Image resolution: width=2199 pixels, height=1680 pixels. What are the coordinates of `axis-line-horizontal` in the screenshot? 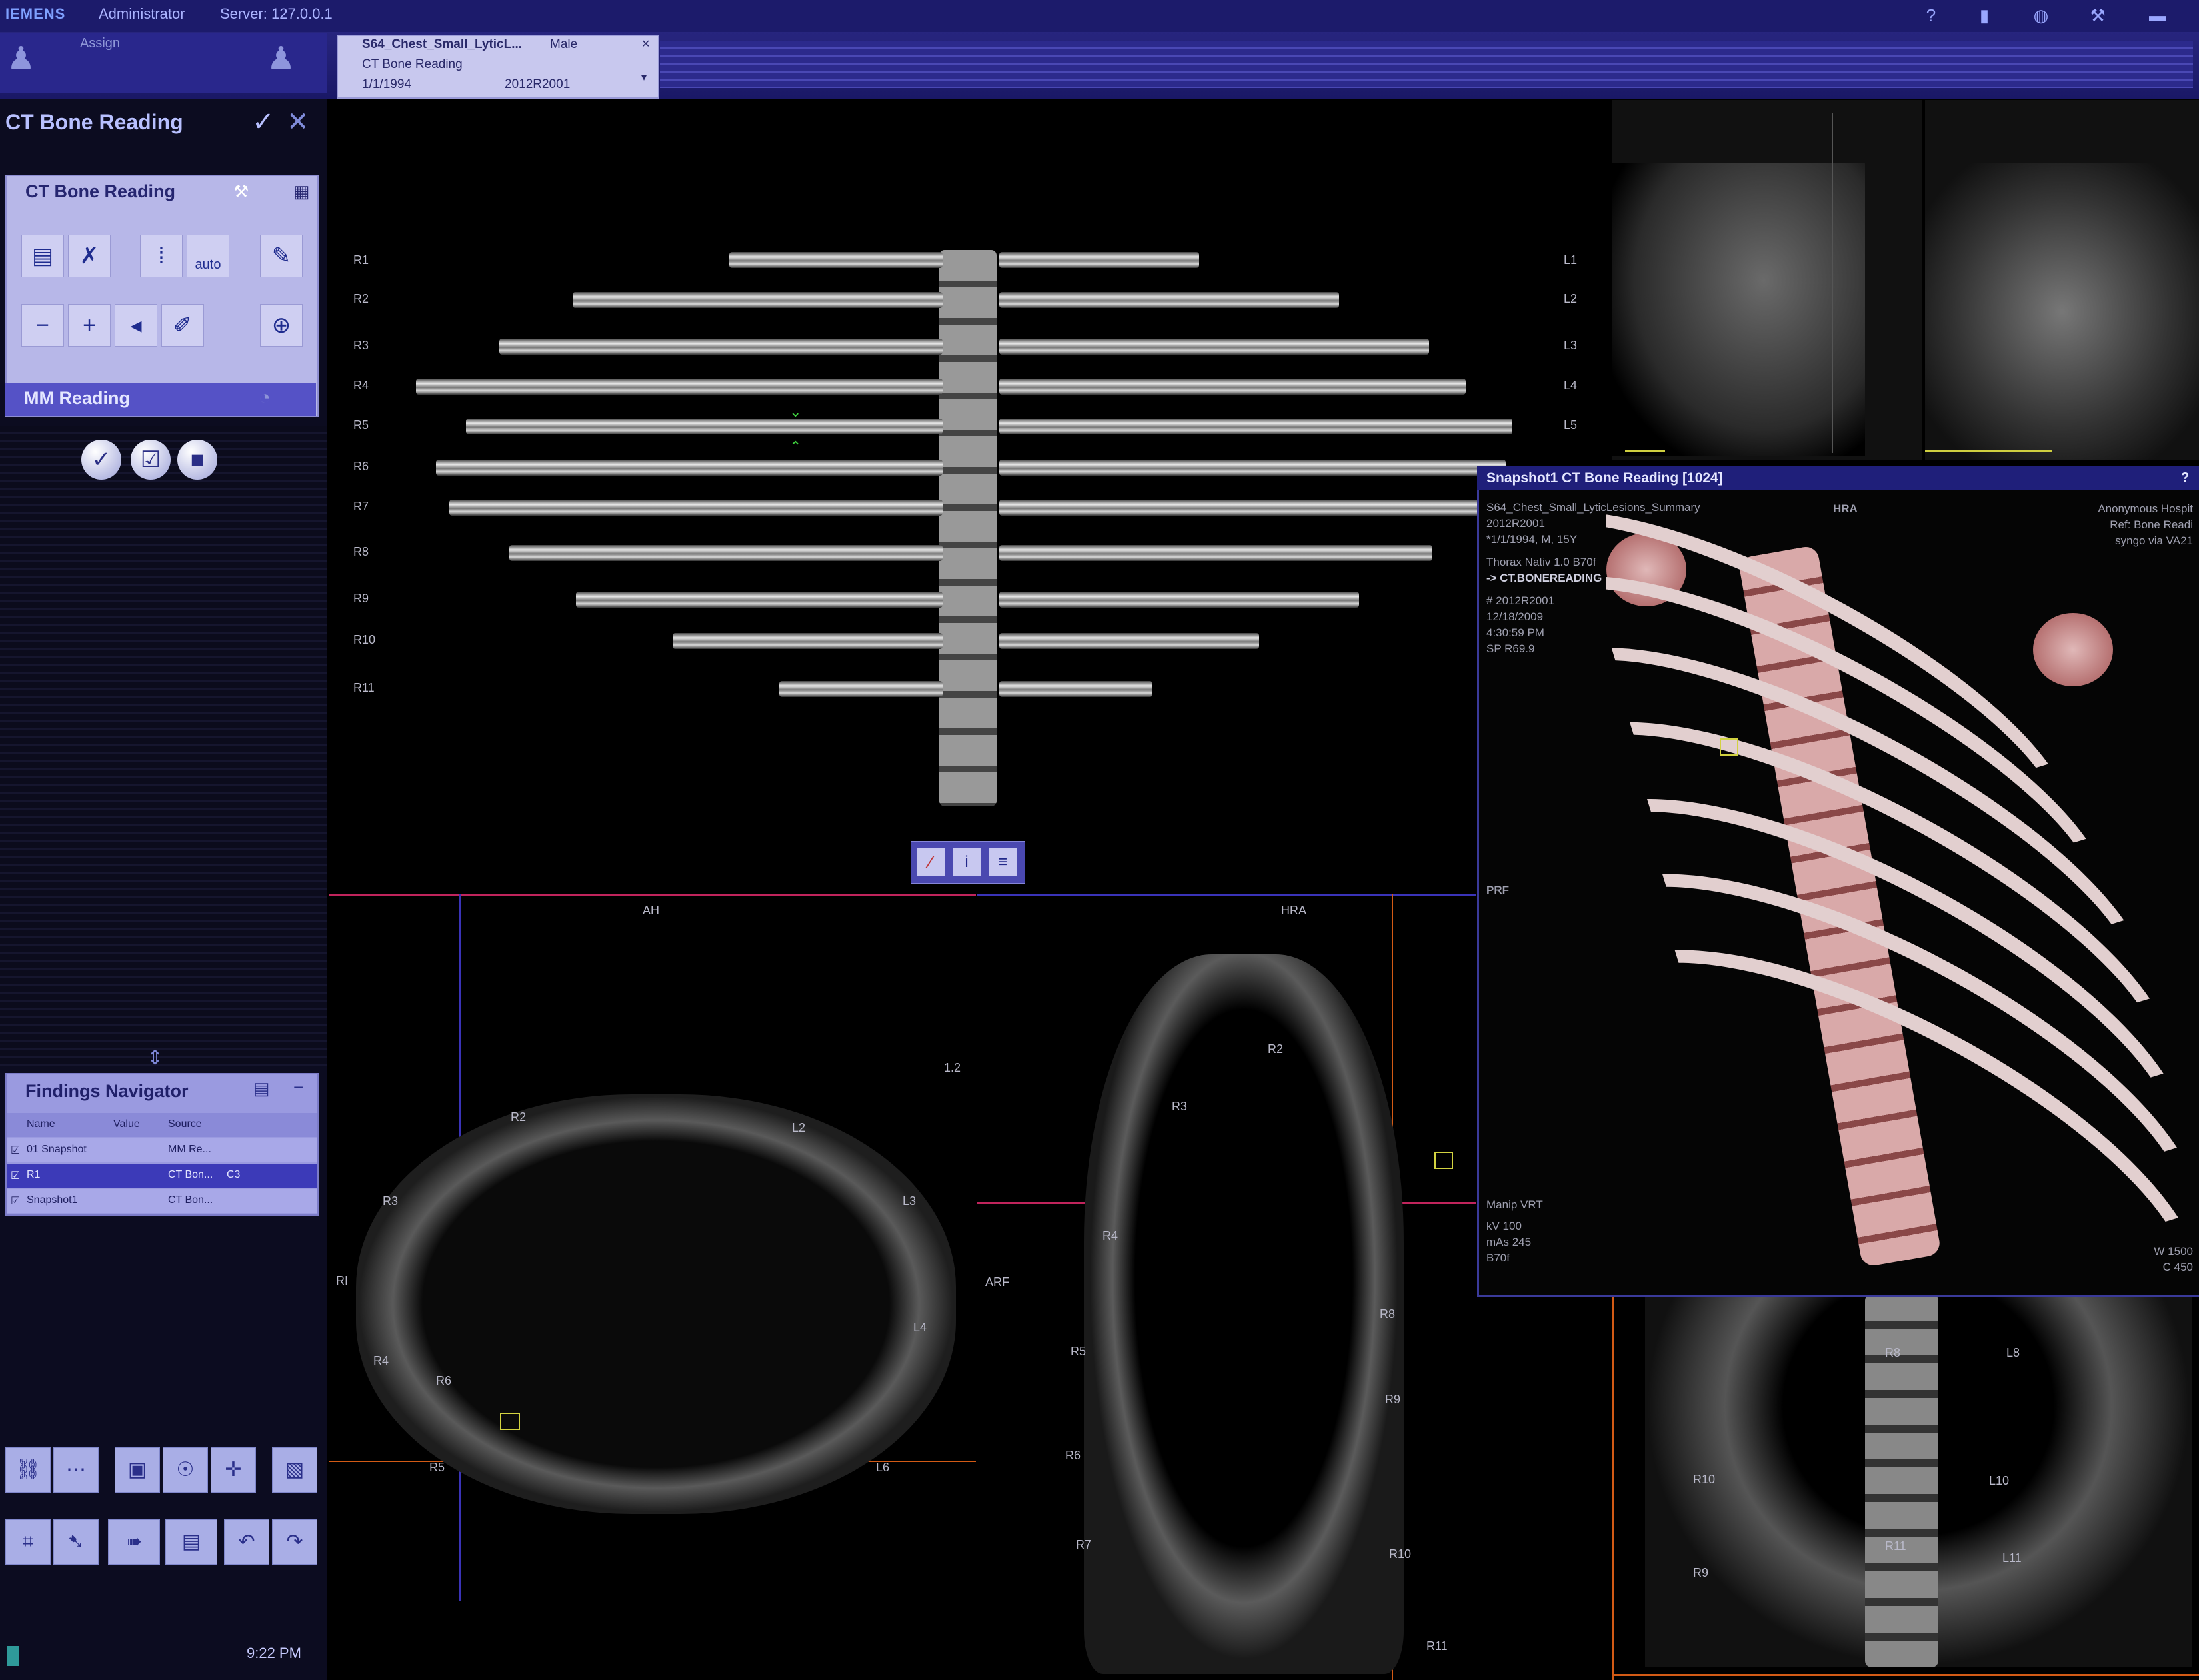 It's located at (1906, 1675).